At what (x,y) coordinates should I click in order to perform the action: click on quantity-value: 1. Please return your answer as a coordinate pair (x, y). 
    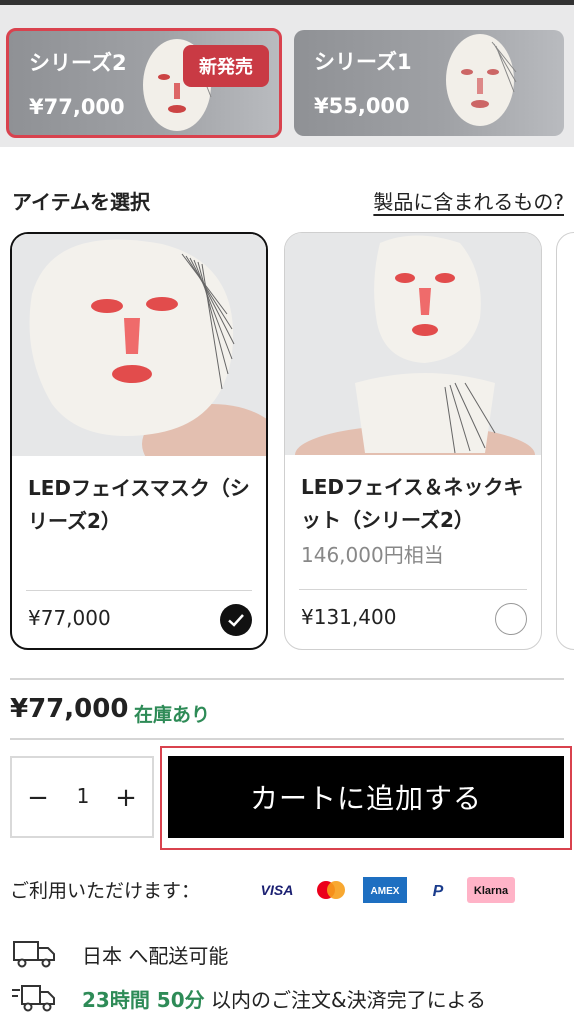
    Looking at the image, I should click on (83, 796).